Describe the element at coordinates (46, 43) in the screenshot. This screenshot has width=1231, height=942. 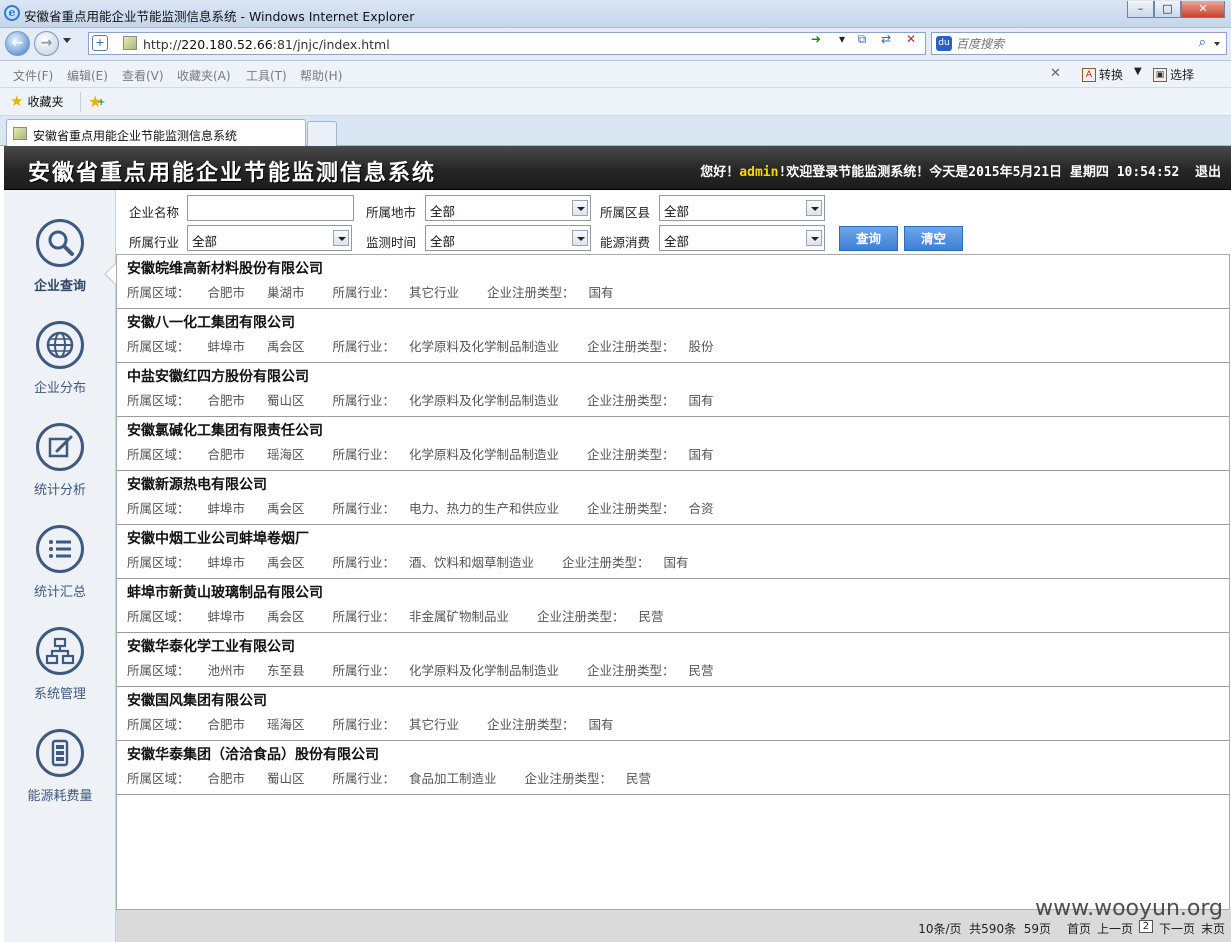
I see `forward-button: →` at that location.